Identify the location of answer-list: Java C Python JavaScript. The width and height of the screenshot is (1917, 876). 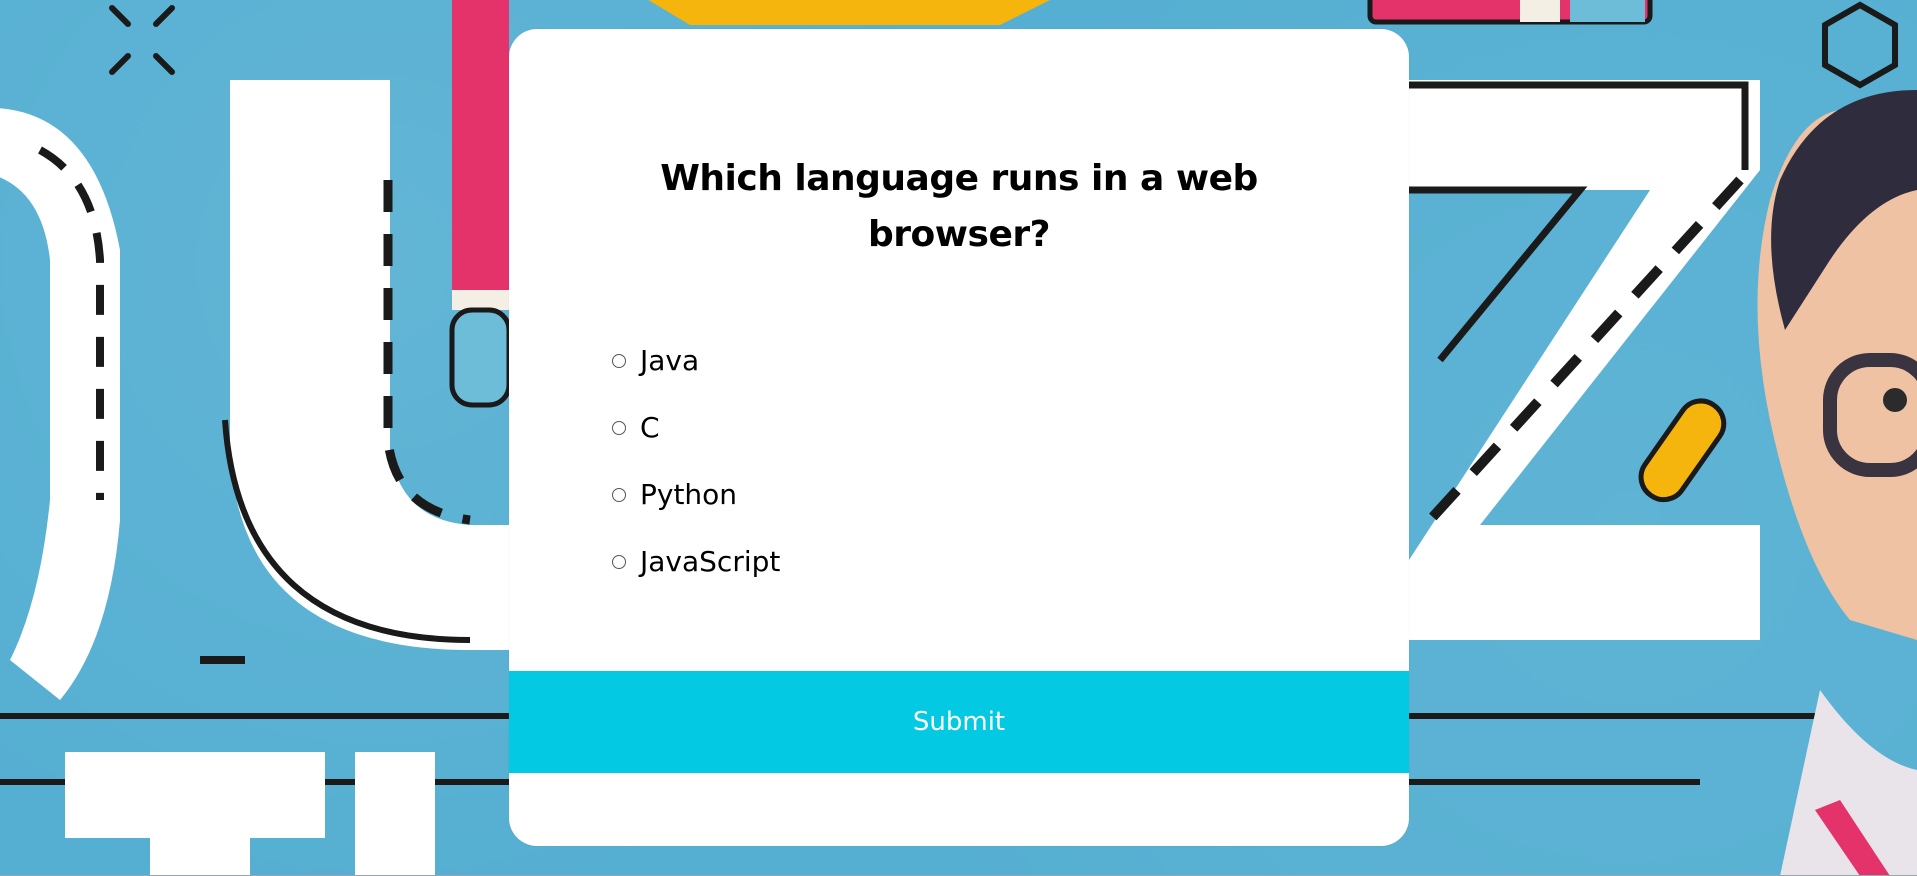
(696, 461).